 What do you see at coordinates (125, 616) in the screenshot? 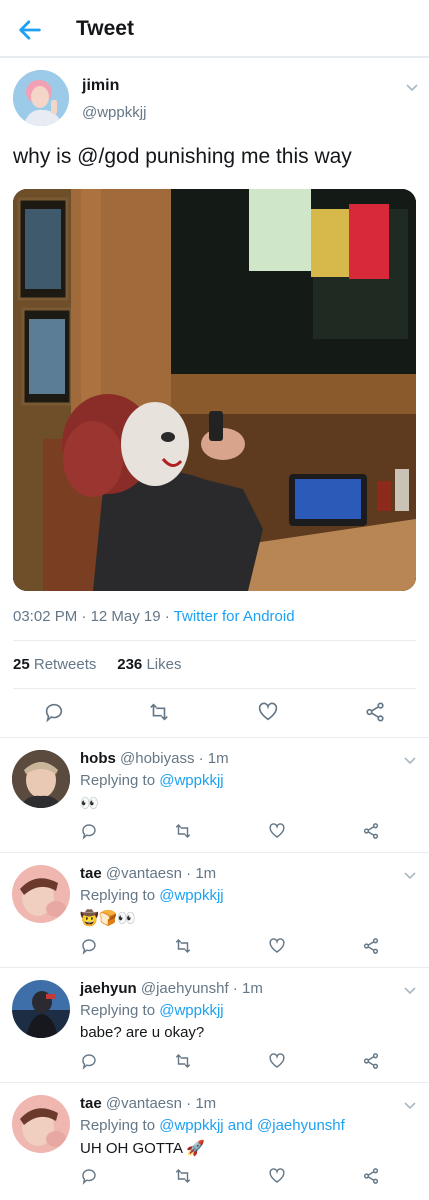
I see `tweet-date: 12 May 19` at bounding box center [125, 616].